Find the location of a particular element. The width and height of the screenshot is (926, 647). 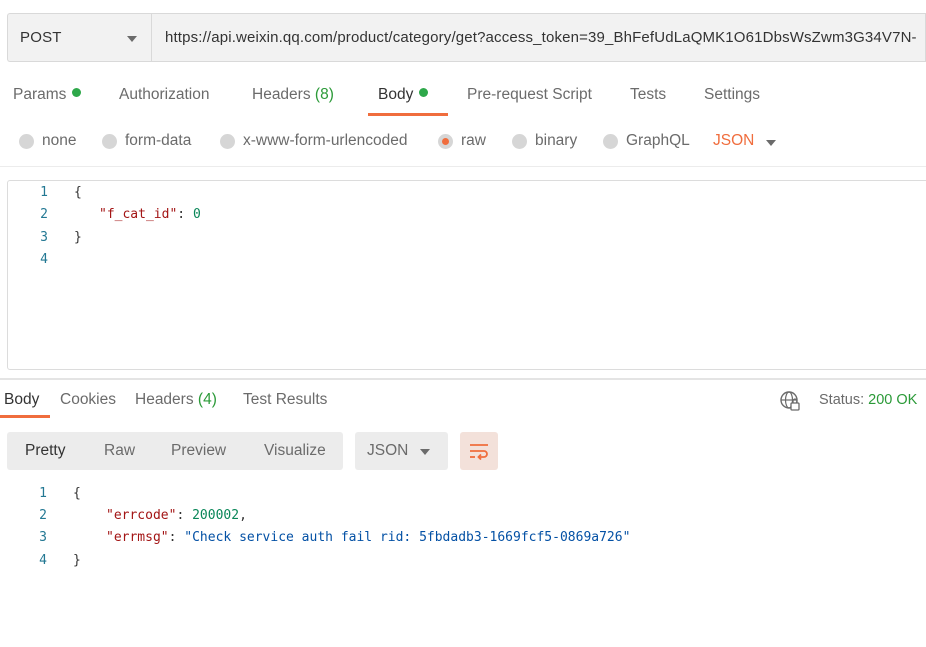

tab-params-label: Params is located at coordinates (40, 94).